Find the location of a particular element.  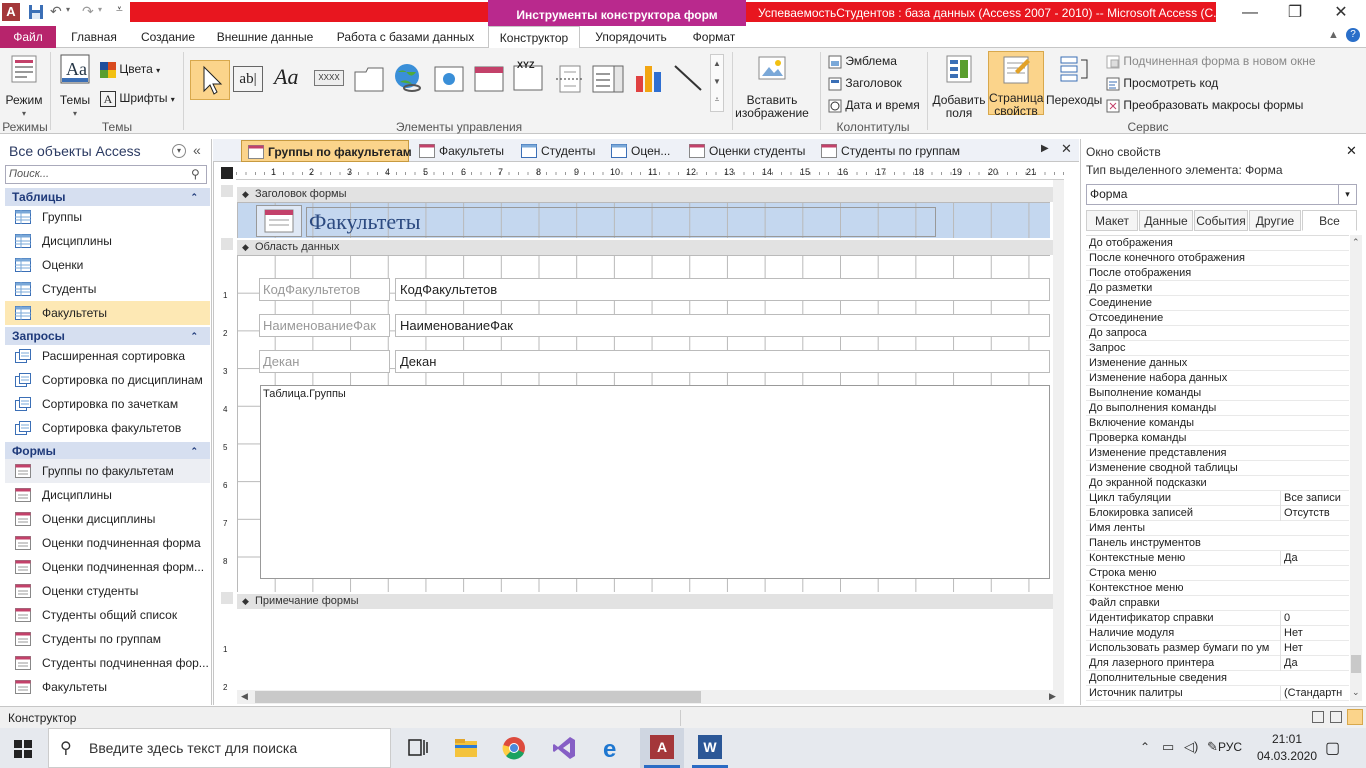

gallery-scroll: ▲ ▼ ⩡ is located at coordinates (717, 83).